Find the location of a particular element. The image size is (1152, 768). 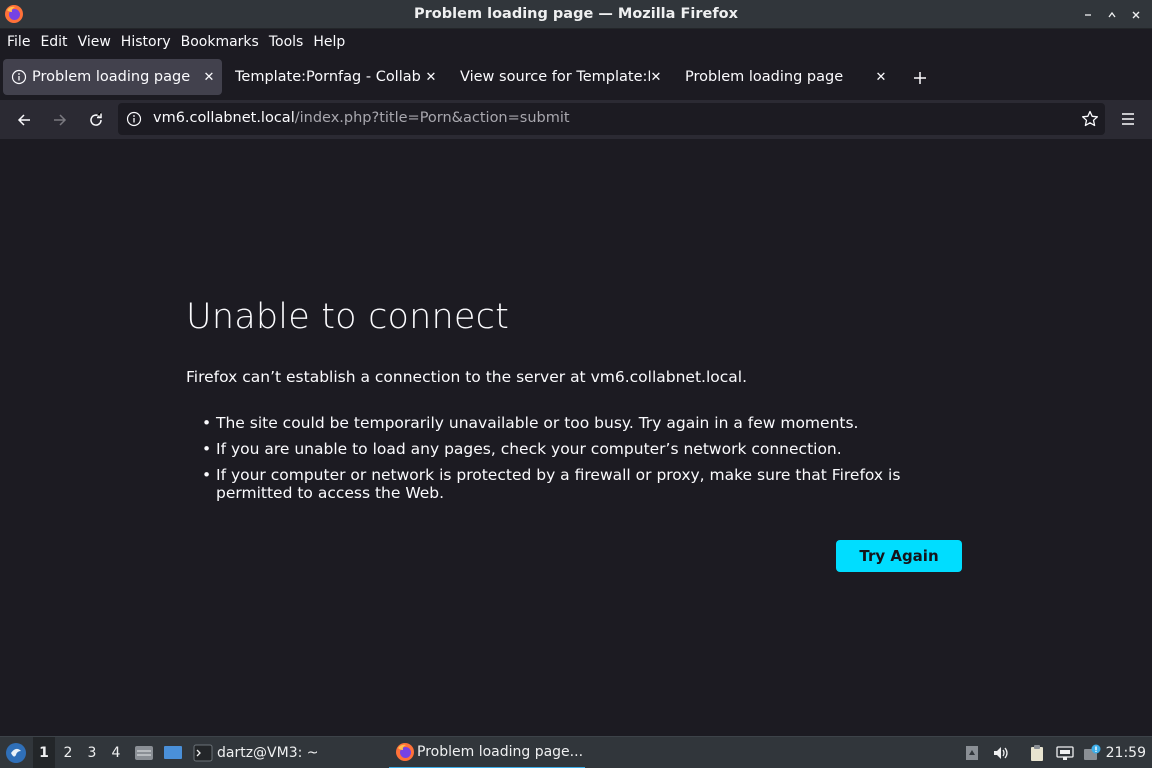

menu-bookmarks: Bookmarks is located at coordinates (220, 42).